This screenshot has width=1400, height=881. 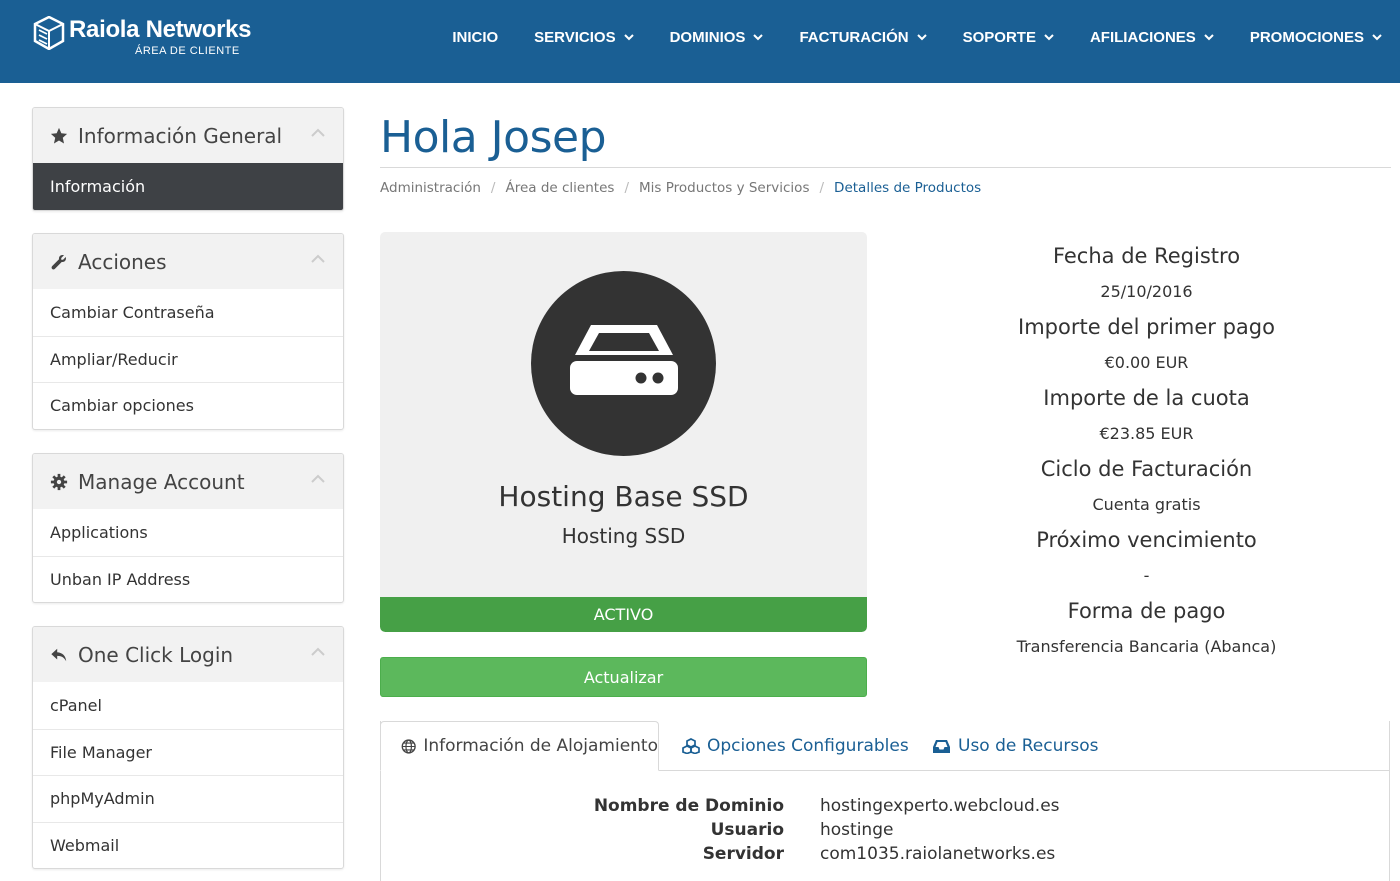 I want to click on breadcrumb-item: Mis Productos y Servicios, so click(x=724, y=188).